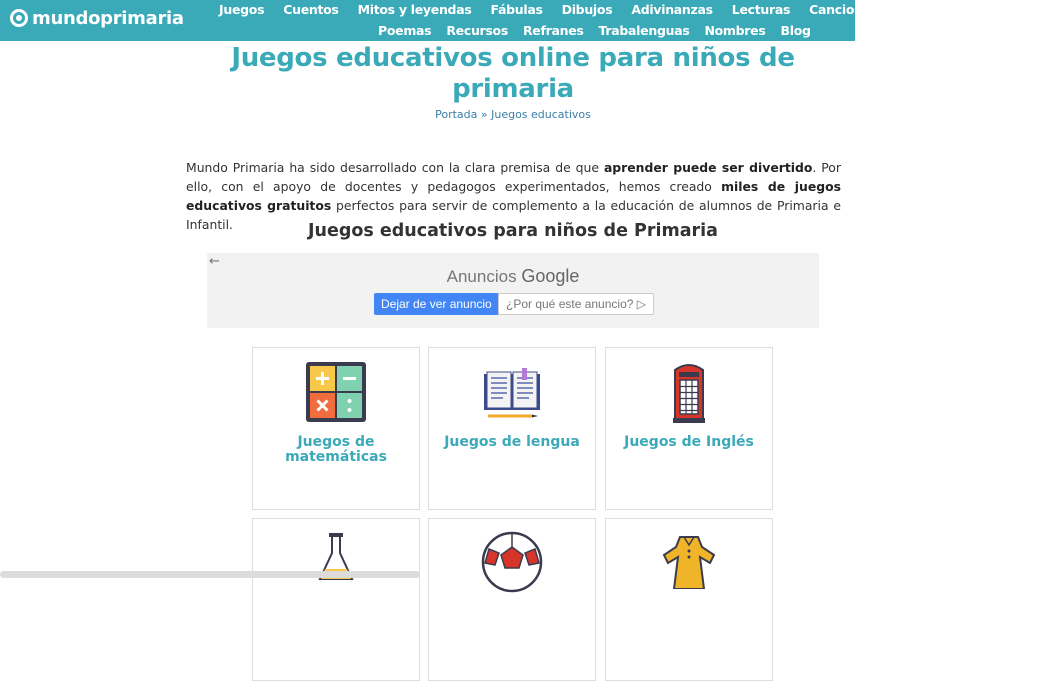 The width and height of the screenshot is (1050, 681). Describe the element at coordinates (516, 9) in the screenshot. I see `nav-item-fabulas: Fábulas` at that location.